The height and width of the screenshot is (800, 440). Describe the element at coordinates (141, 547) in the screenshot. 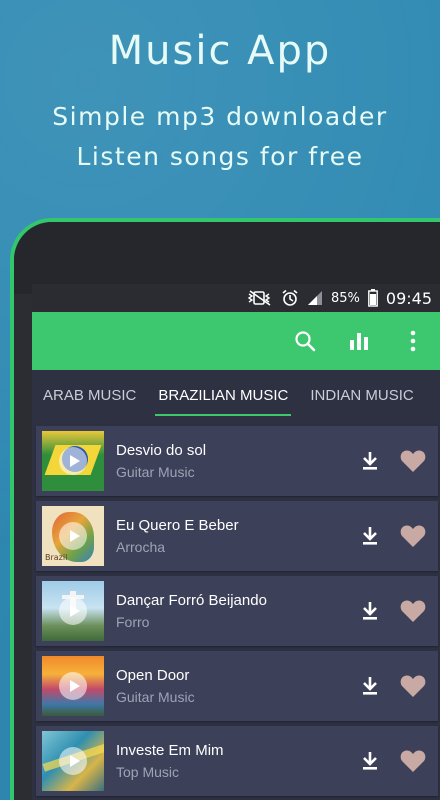

I see `song-artist: Arrocha` at that location.